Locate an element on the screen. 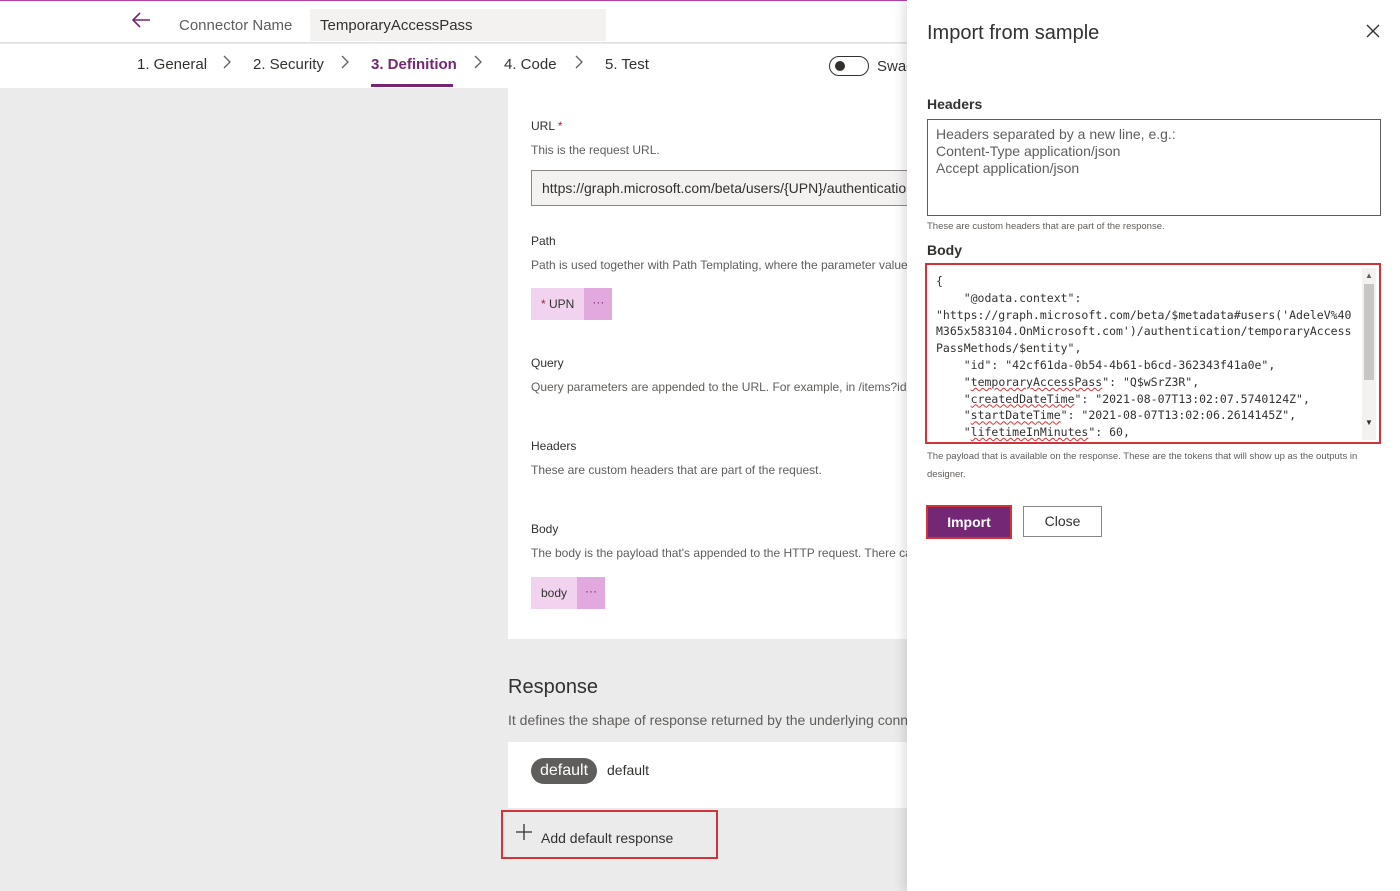  scroll-up-icon: ▲ is located at coordinates (1369, 275).